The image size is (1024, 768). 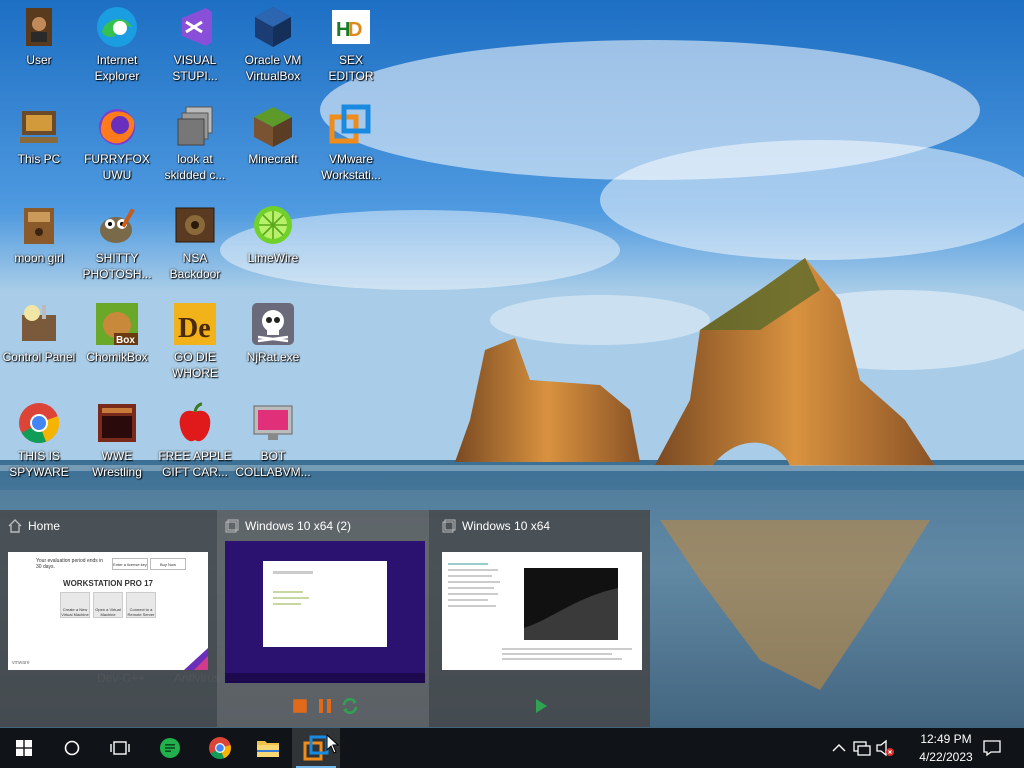 I want to click on task-view-button, so click(x=120, y=748).